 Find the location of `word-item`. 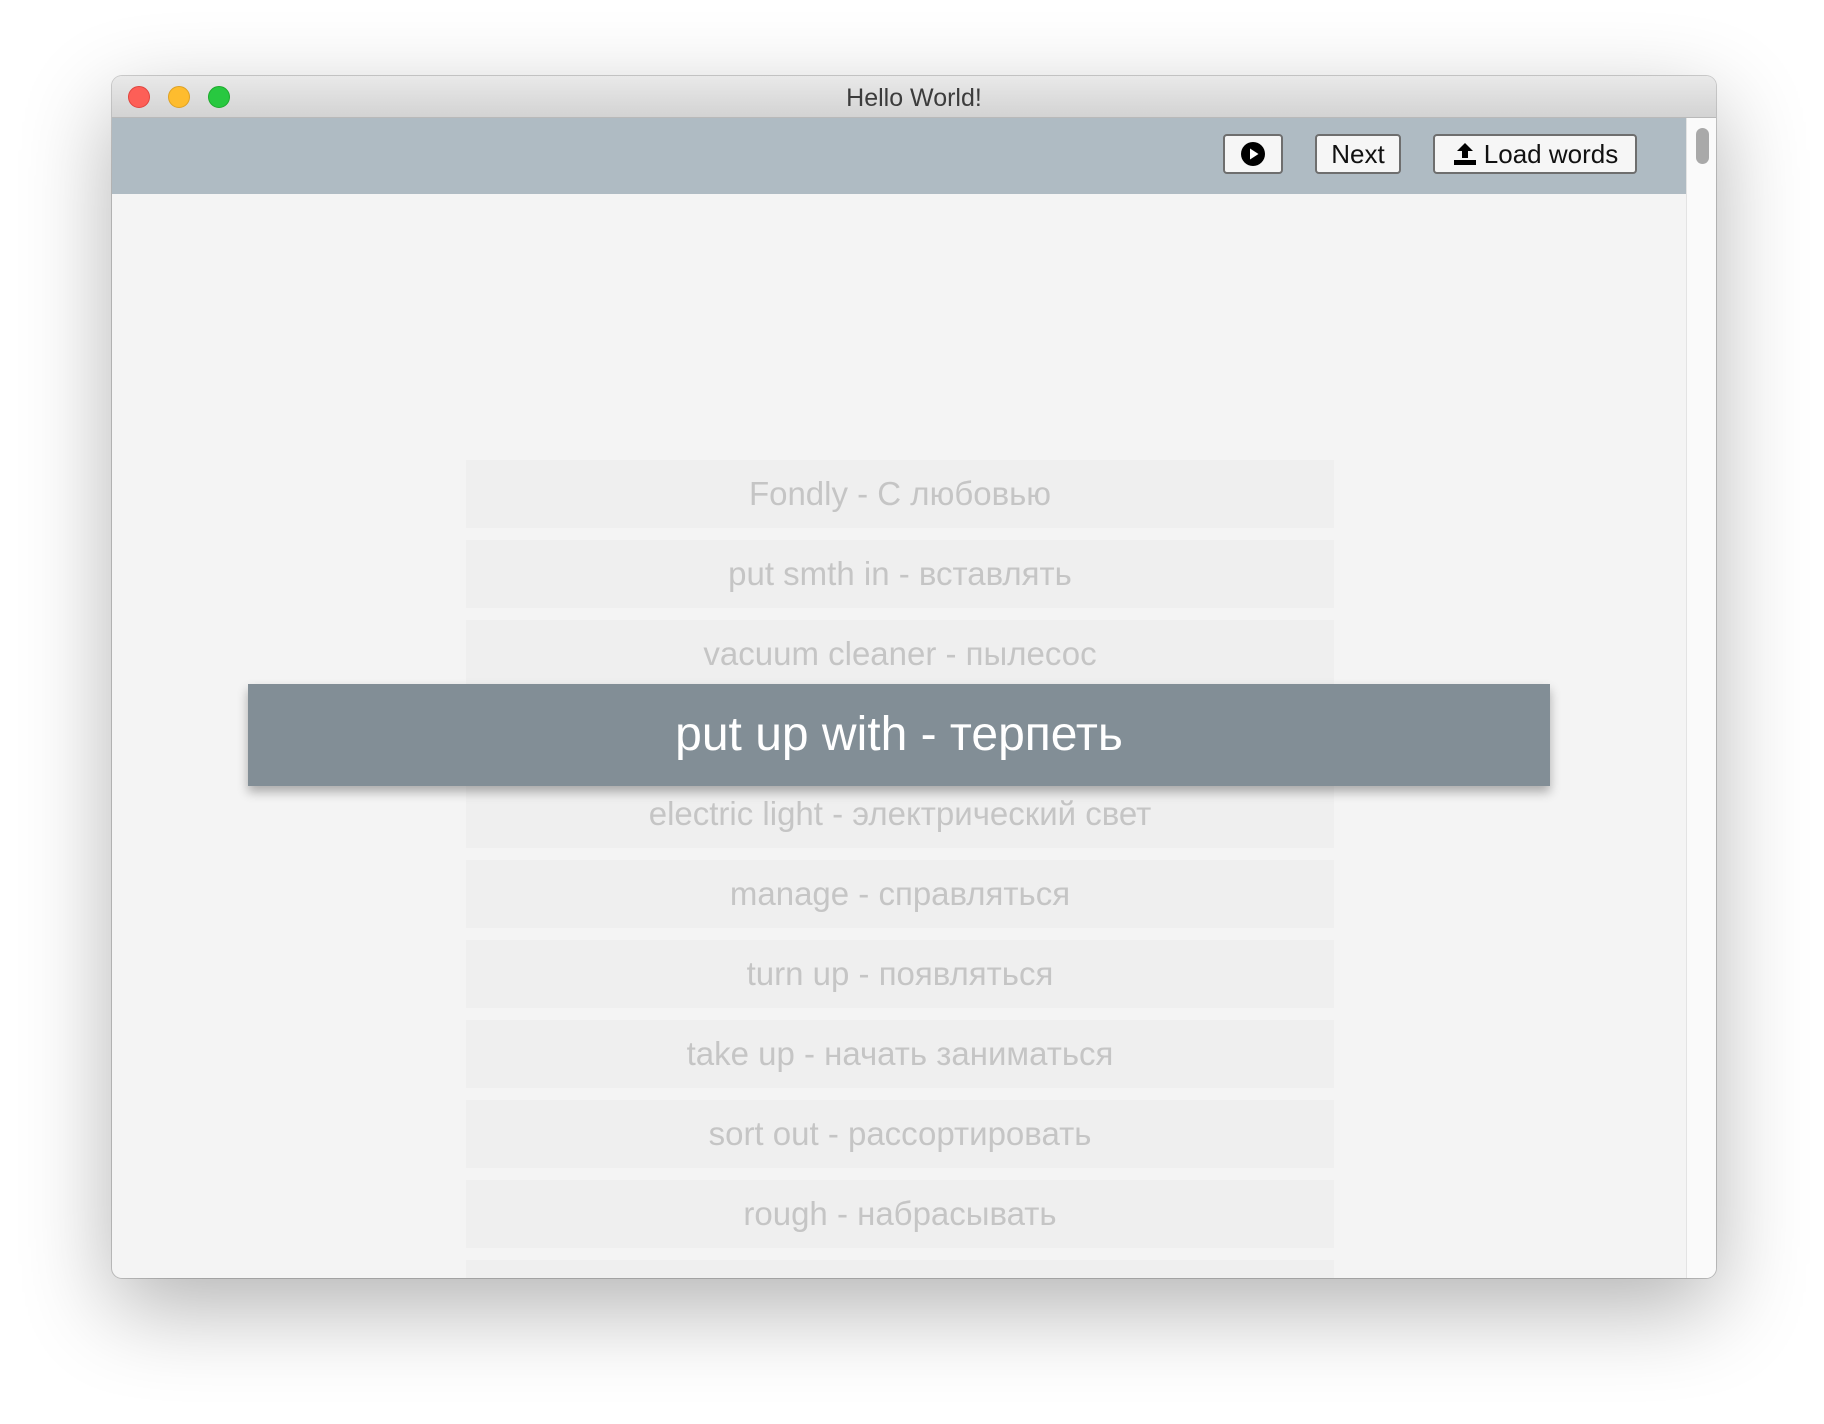

word-item is located at coordinates (900, 1269).